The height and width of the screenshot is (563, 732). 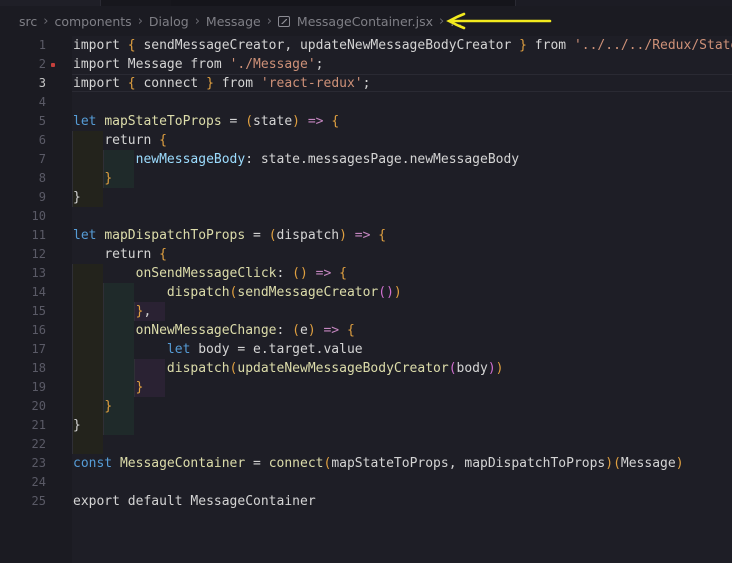 What do you see at coordinates (210, 273) in the screenshot?
I see `code-text: onSendMessageClick: () => {` at bounding box center [210, 273].